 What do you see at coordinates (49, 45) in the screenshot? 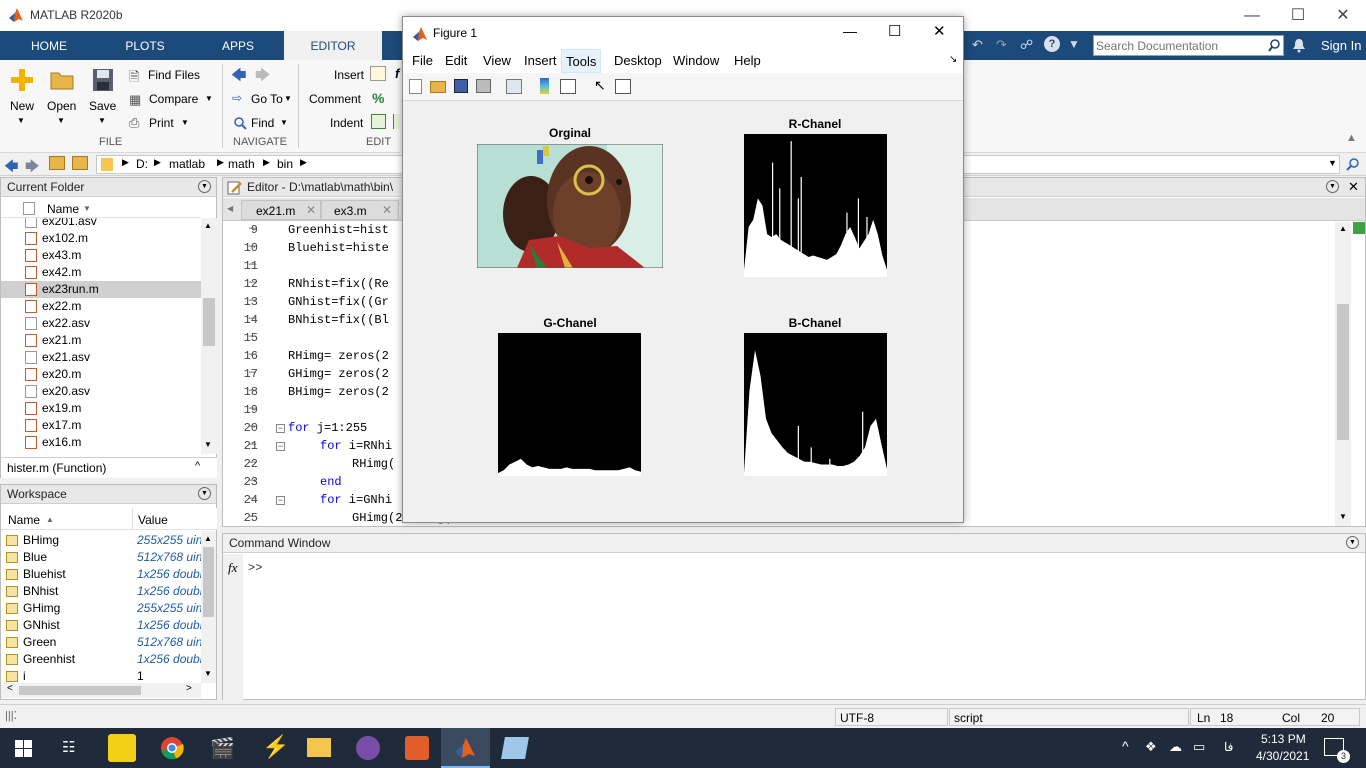
I see `tab-home: HOME` at bounding box center [49, 45].